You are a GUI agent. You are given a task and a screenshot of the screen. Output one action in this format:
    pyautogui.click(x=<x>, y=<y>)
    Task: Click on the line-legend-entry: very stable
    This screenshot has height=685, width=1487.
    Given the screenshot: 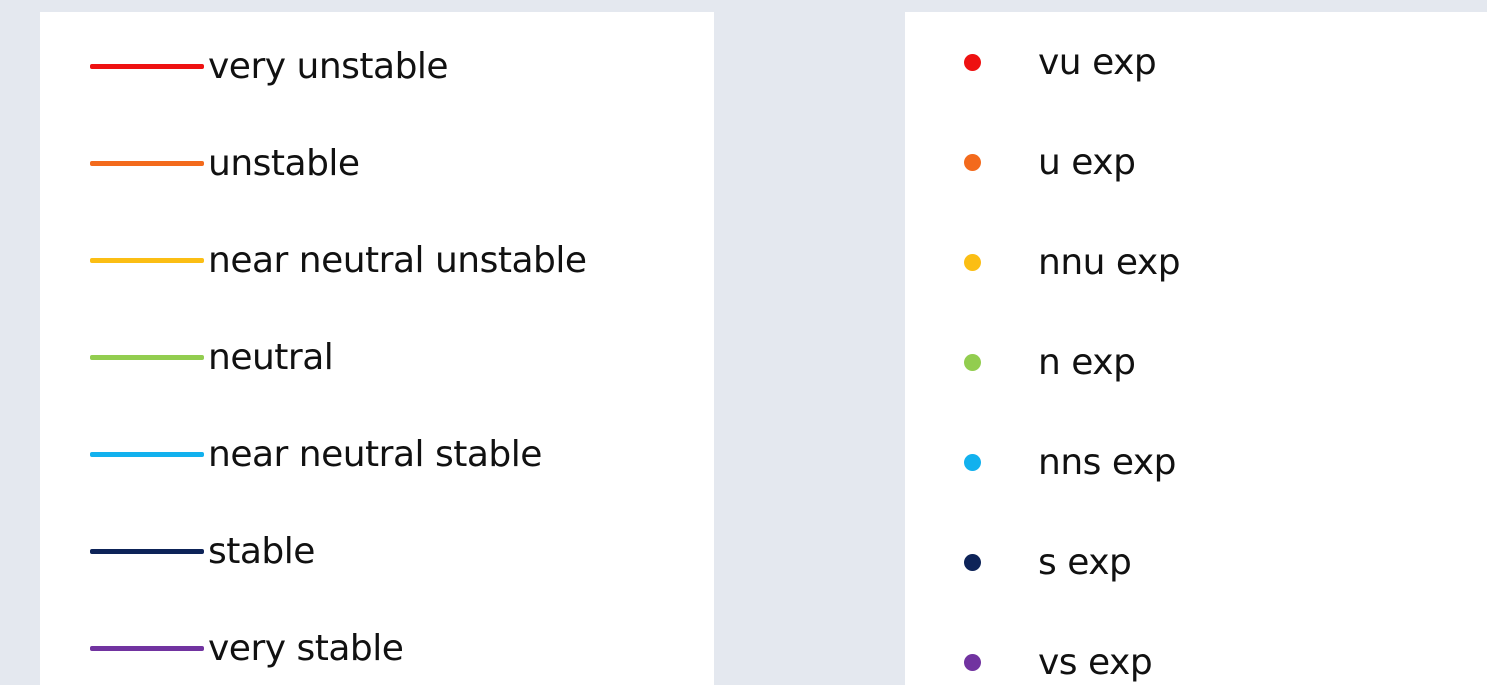 What is the action you would take?
    pyautogui.click(x=247, y=648)
    